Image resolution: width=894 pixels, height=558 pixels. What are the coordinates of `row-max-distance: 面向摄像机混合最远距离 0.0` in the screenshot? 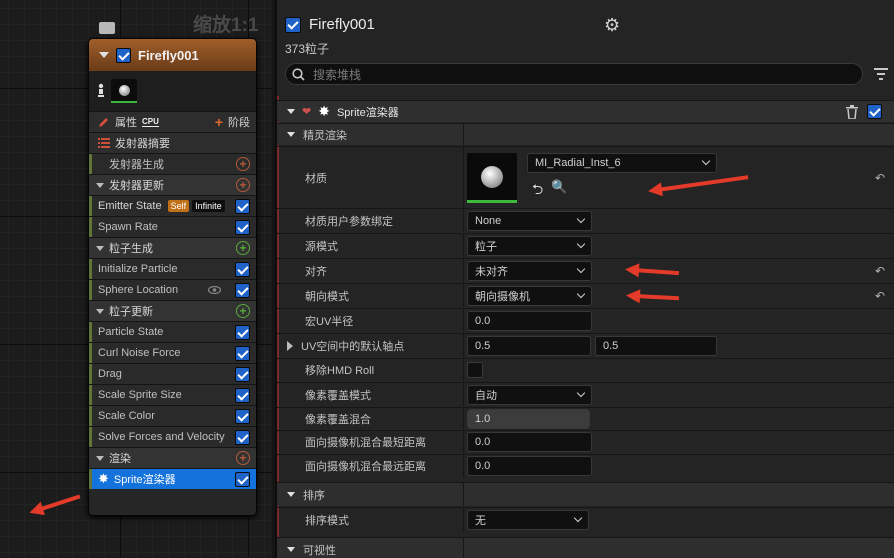 It's located at (585, 465).